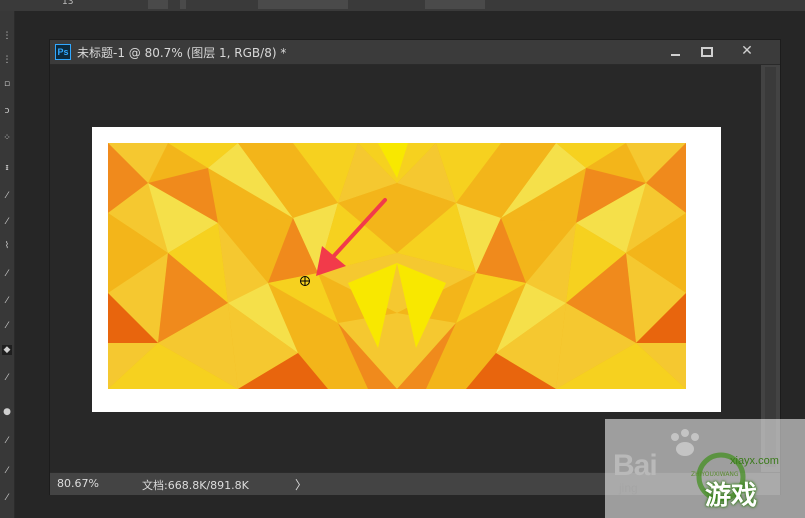 Image resolution: width=805 pixels, height=518 pixels. Describe the element at coordinates (301, 484) in the screenshot. I see `status-menu-arrow-icon: 〉` at that location.